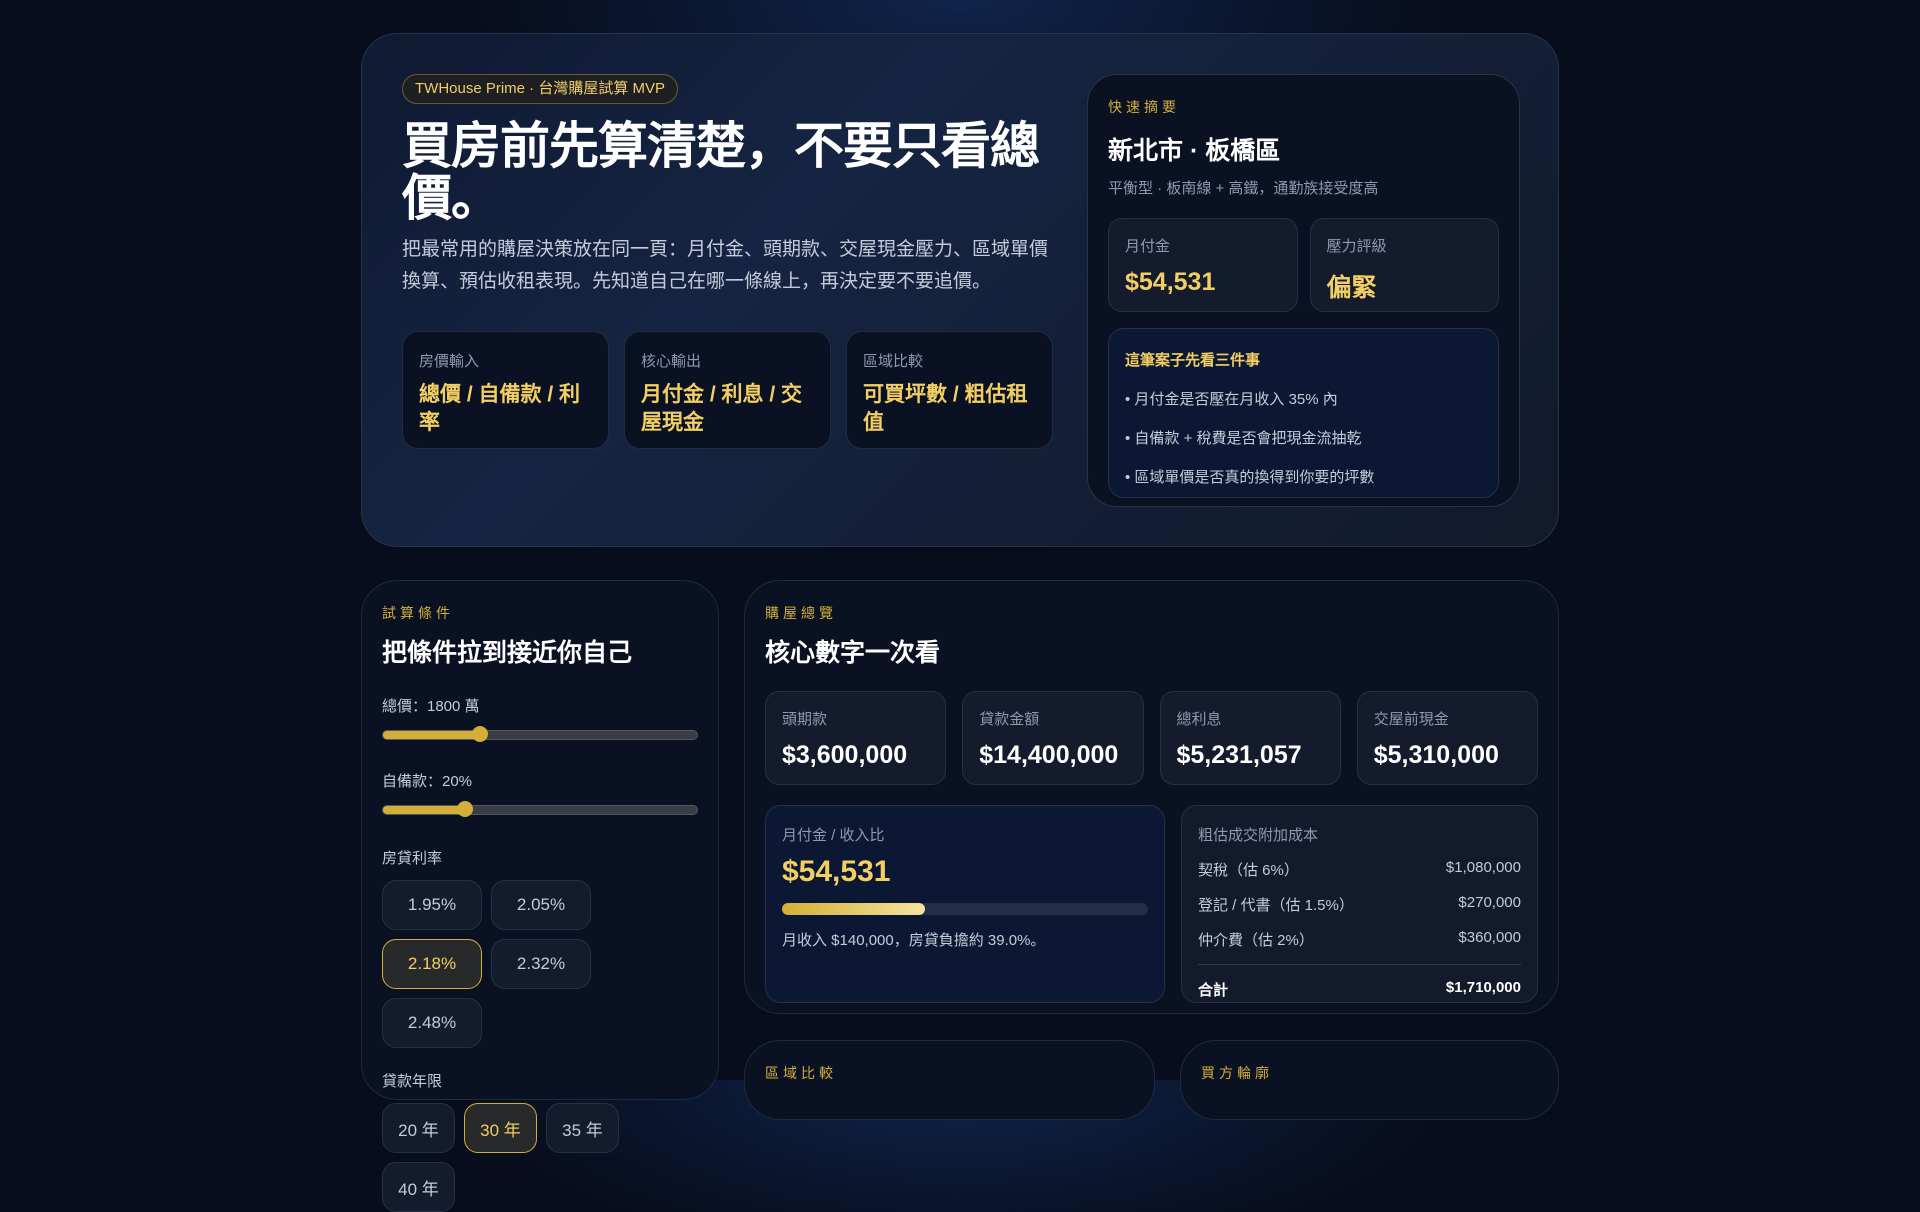 This screenshot has width=1920, height=1212. Describe the element at coordinates (432, 905) in the screenshot. I see `rate-option: 1.95%` at that location.